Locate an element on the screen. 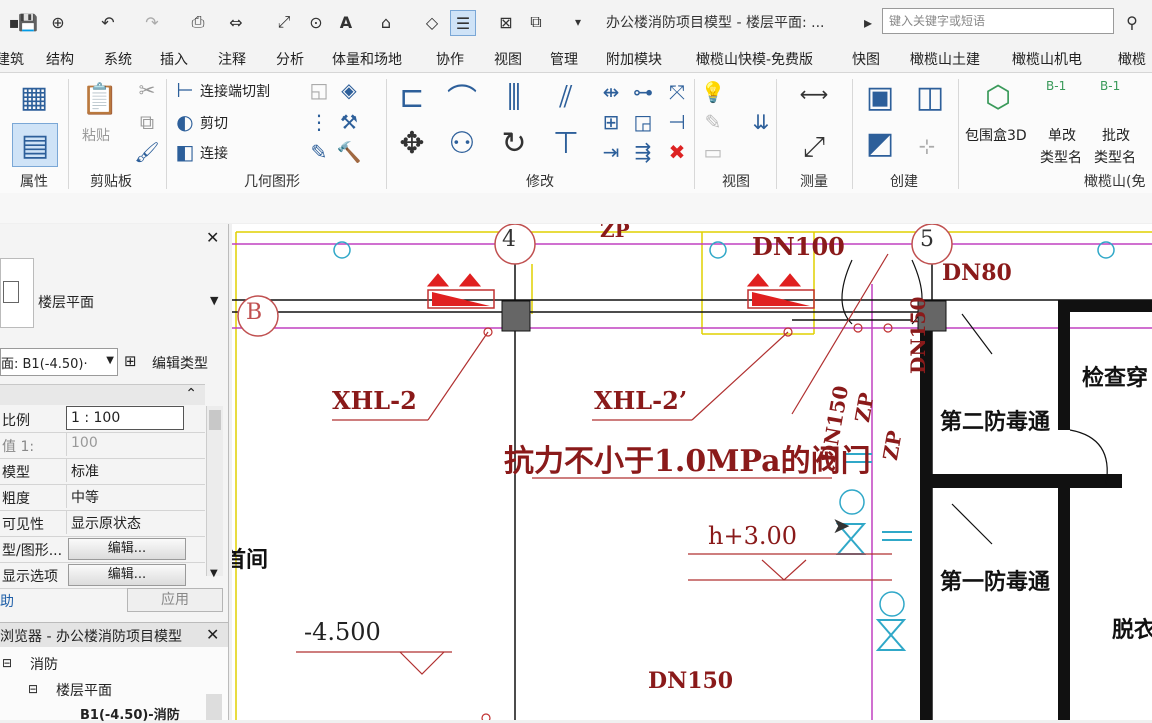  close-icon: ✕ is located at coordinates (212, 237).